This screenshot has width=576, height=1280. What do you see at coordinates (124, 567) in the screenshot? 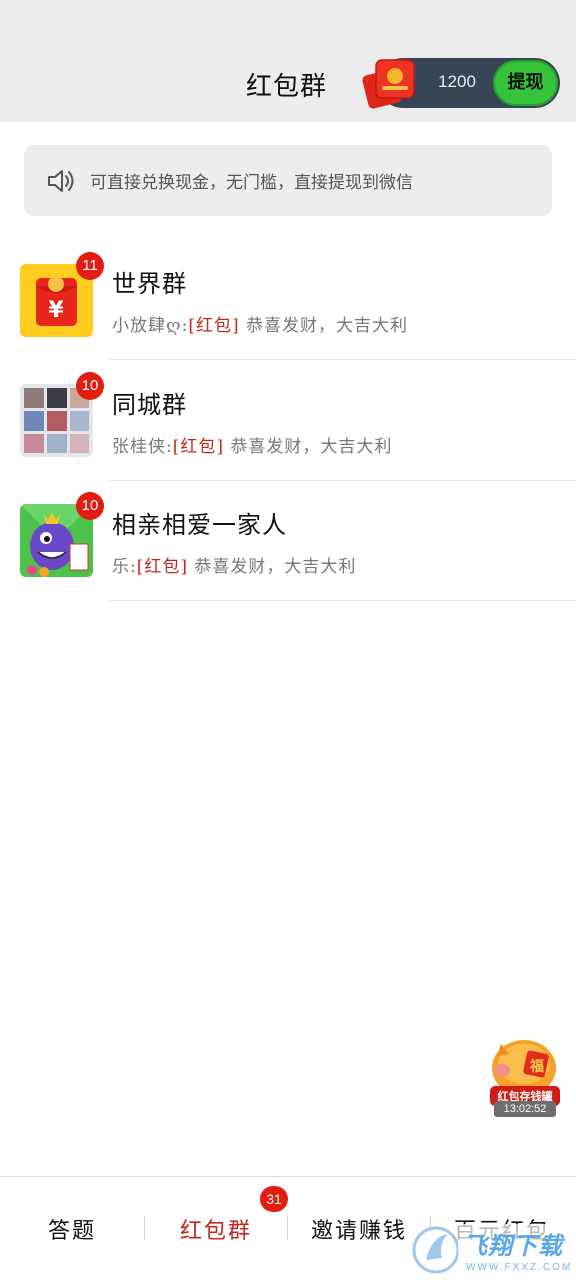
I see `preview-sender: 乐:` at bounding box center [124, 567].